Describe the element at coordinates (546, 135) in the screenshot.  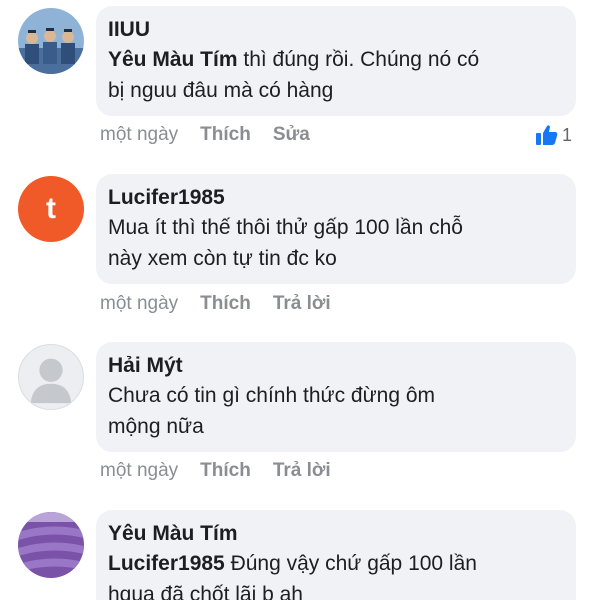
I see `thumbs-up-icon` at that location.